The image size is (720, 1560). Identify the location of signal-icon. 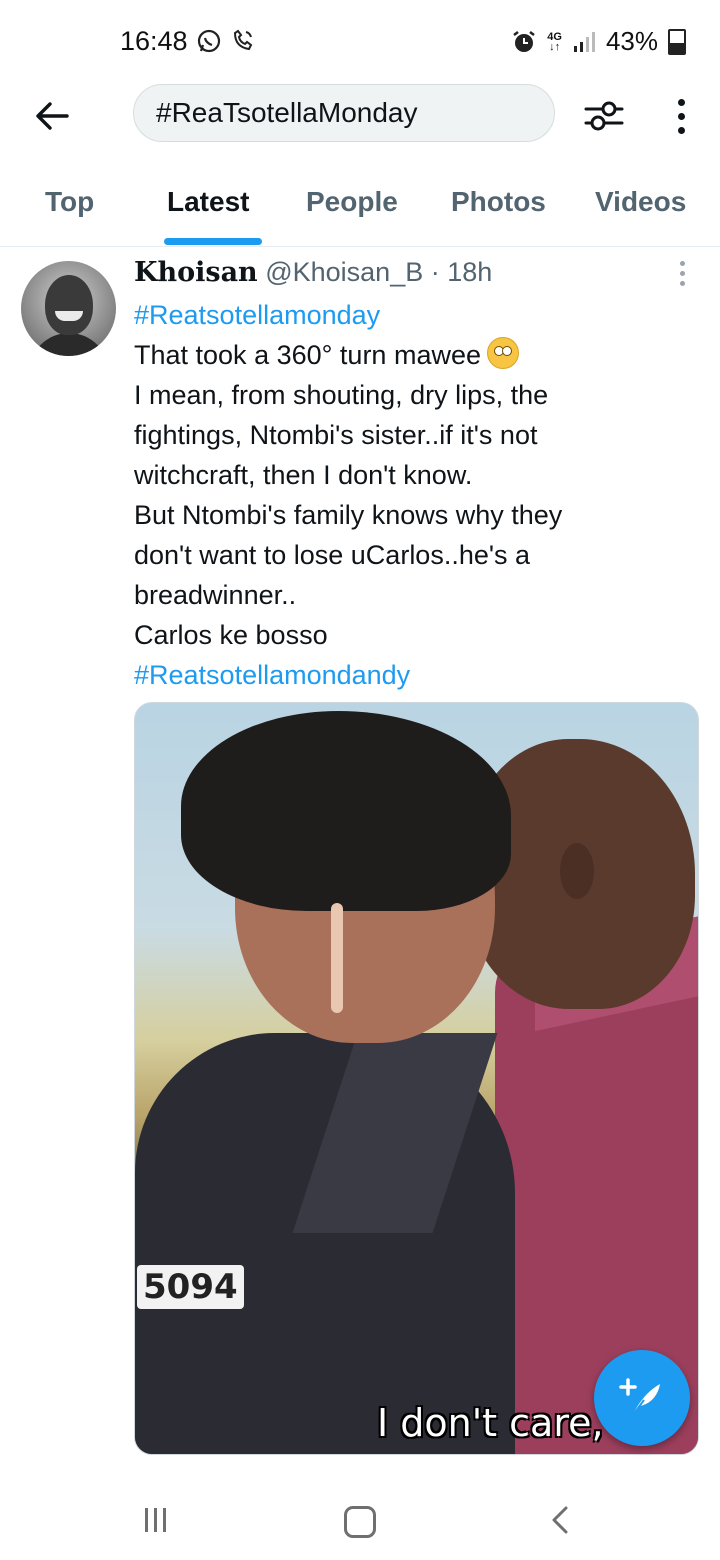
(584, 41).